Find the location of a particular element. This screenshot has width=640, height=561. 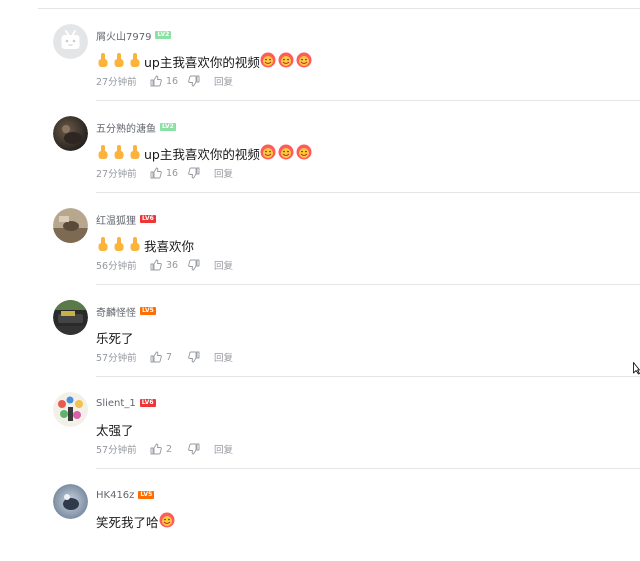

bilibili-tv-icon is located at coordinates (70, 41).